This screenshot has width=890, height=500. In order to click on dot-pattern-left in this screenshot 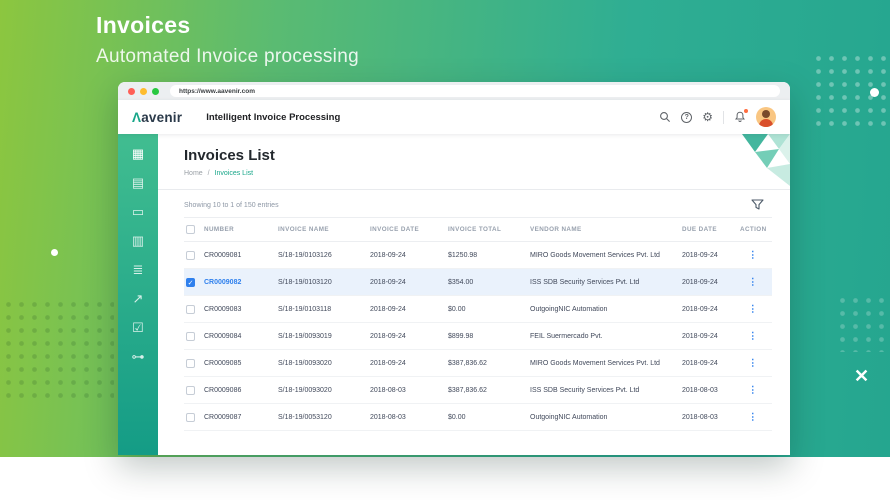, I will do `click(58, 348)`.